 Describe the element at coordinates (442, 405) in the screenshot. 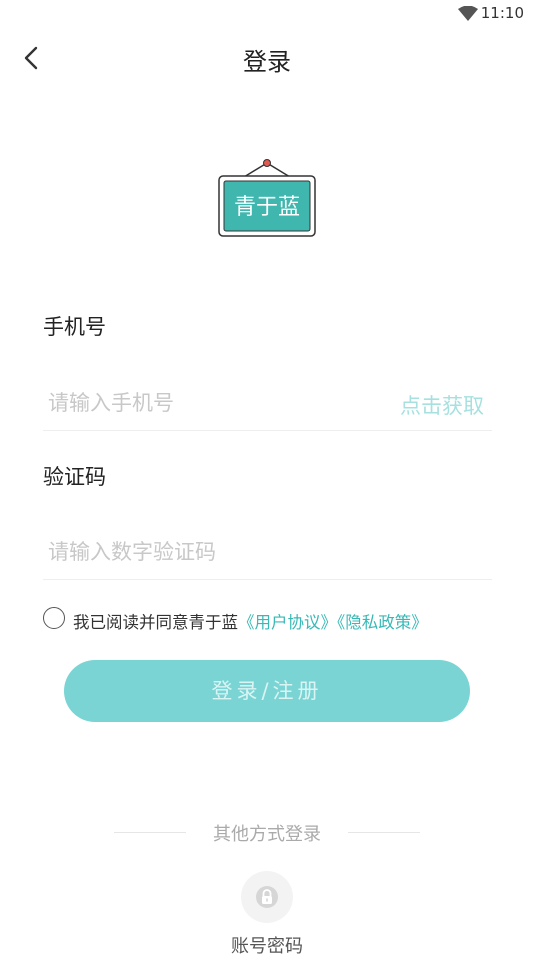

I see `get-code-button: 点击获取` at that location.